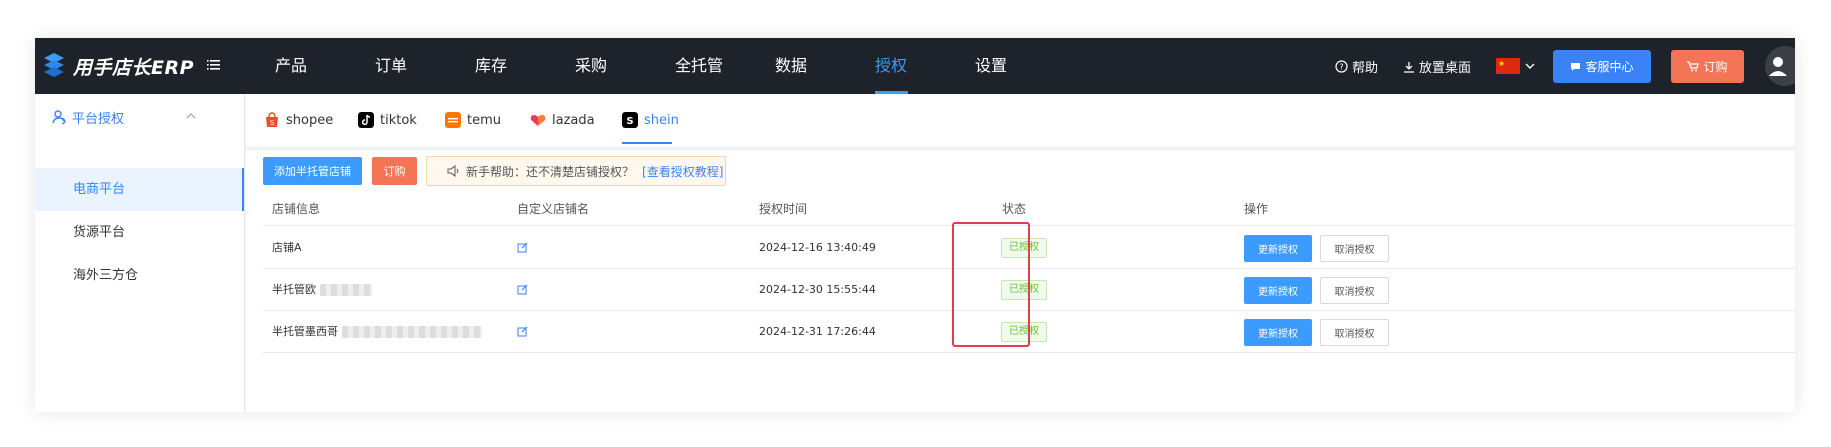  I want to click on store-name: 半托管墨西哥, so click(377, 332).